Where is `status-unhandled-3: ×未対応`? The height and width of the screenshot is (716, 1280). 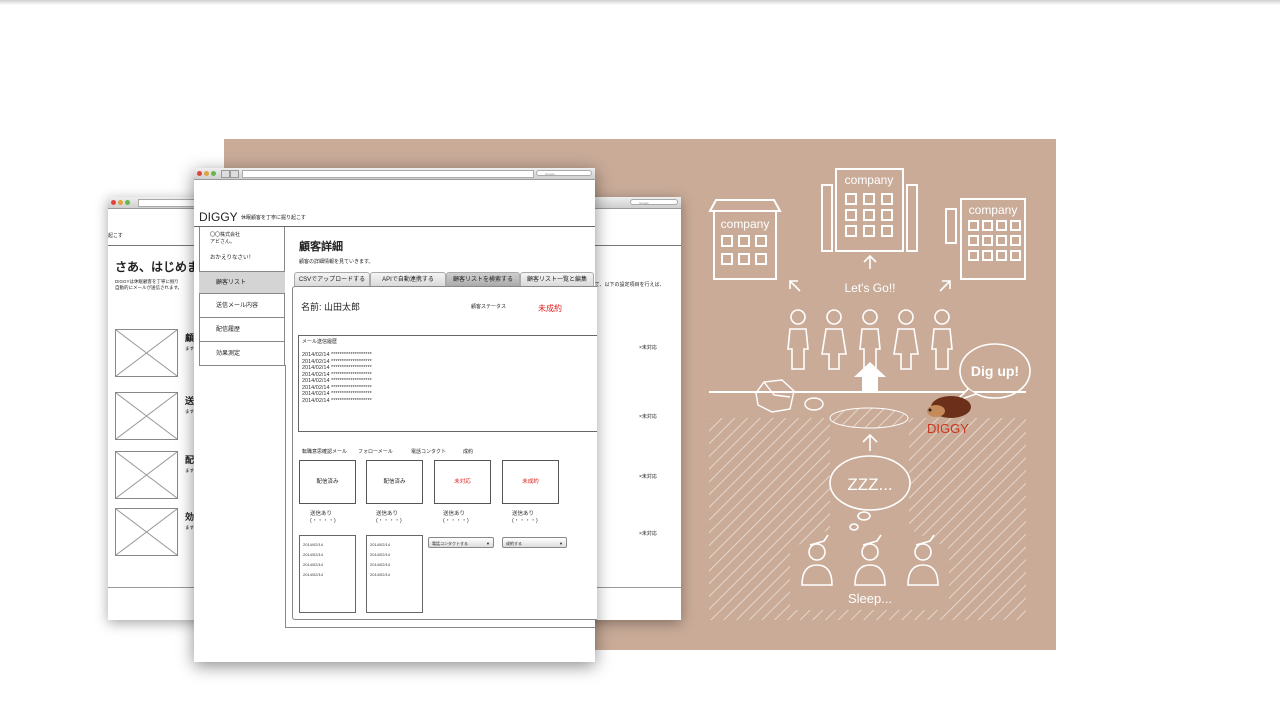 status-unhandled-3: ×未対応 is located at coordinates (648, 477).